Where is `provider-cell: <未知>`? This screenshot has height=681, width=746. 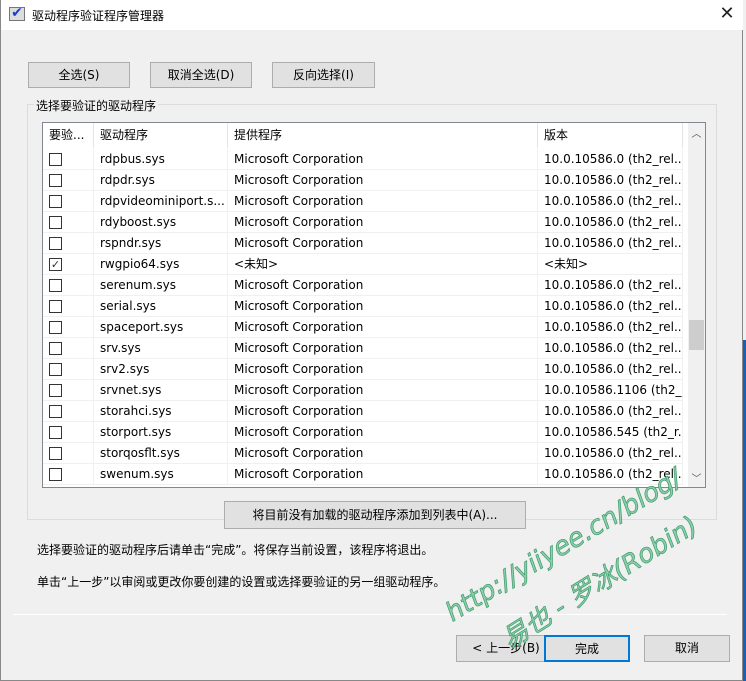
provider-cell: <未知> is located at coordinates (383, 264).